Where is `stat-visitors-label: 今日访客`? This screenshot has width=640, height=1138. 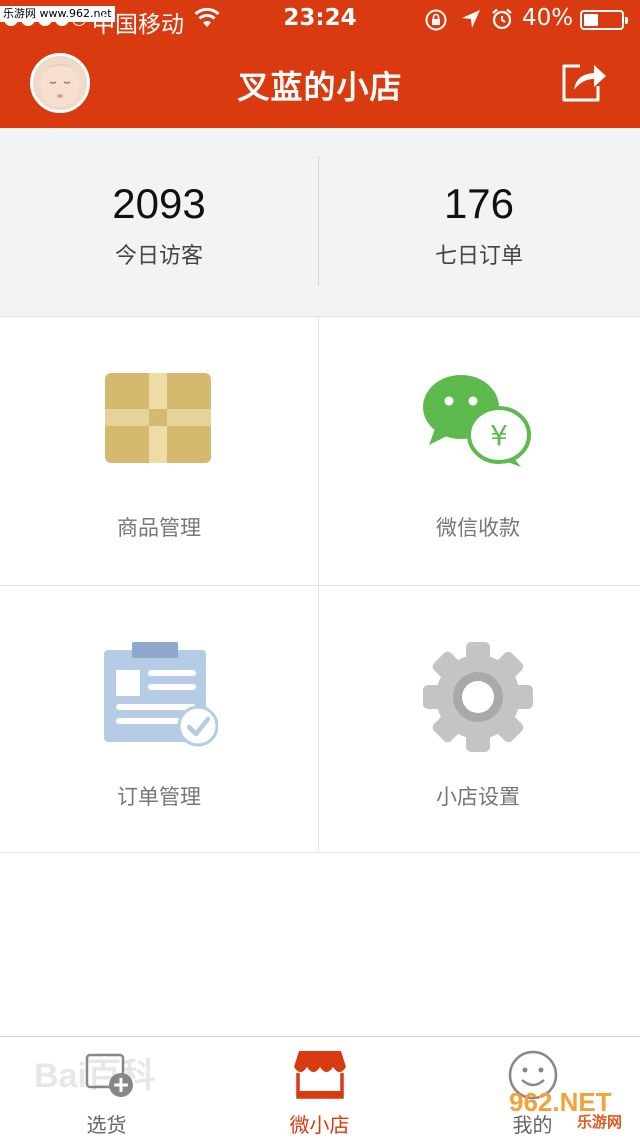 stat-visitors-label: 今日访客 is located at coordinates (158, 256).